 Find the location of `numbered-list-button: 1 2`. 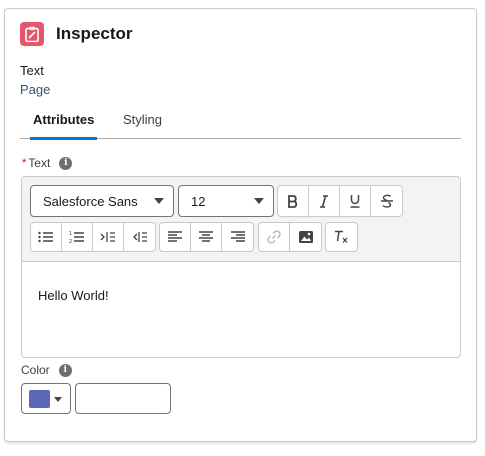

numbered-list-button: 1 2 is located at coordinates (77, 237).